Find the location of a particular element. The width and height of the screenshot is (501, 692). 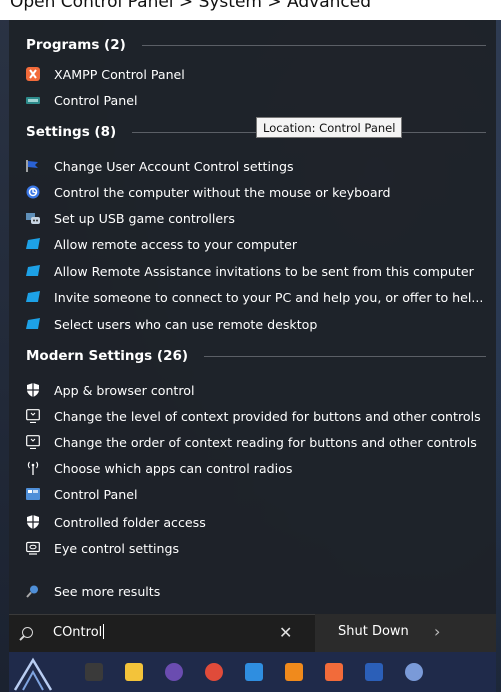

result-item-label: Change User Account Control settings is located at coordinates (174, 166).